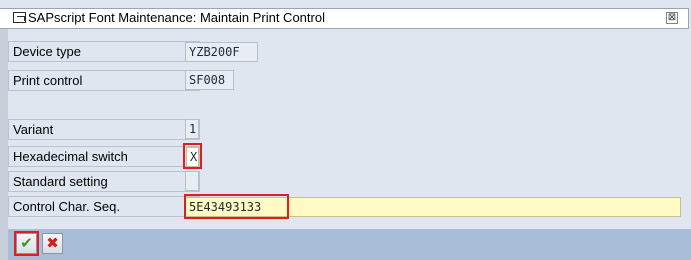 The width and height of the screenshot is (691, 260). I want to click on standard-setting-field, so click(192, 181).